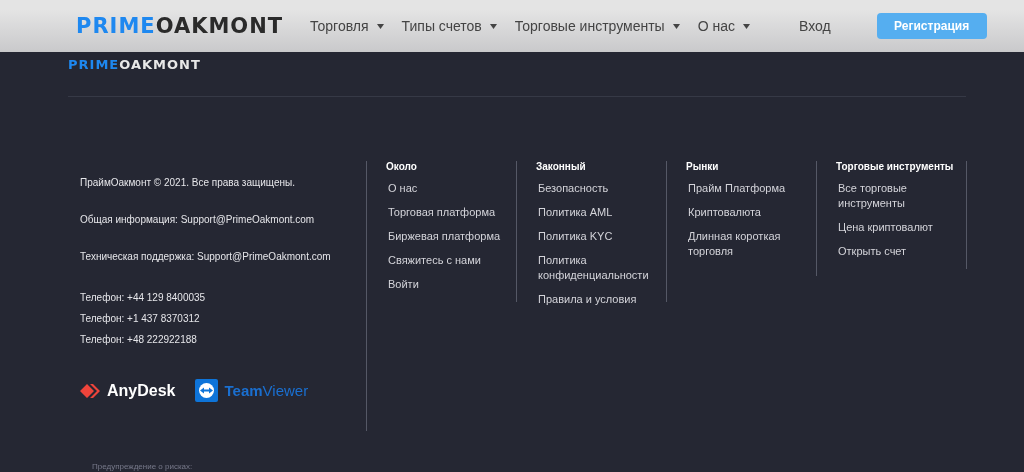 The image size is (1024, 472). What do you see at coordinates (188, 182) in the screenshot?
I see `footer-info-text: ПраймОакмонт © 2021. Все права защищены.` at bounding box center [188, 182].